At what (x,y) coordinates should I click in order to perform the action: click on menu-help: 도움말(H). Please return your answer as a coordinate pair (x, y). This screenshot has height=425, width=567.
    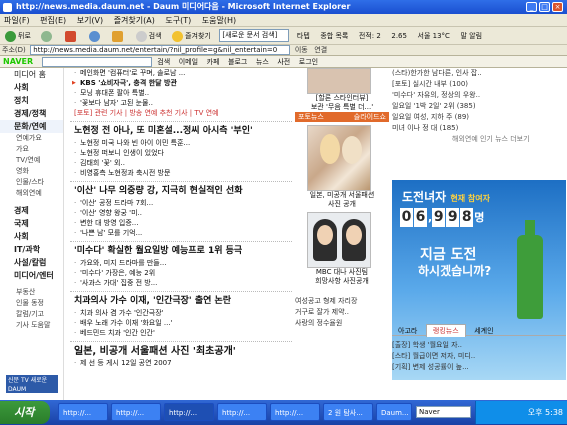
    Looking at the image, I should click on (219, 20).